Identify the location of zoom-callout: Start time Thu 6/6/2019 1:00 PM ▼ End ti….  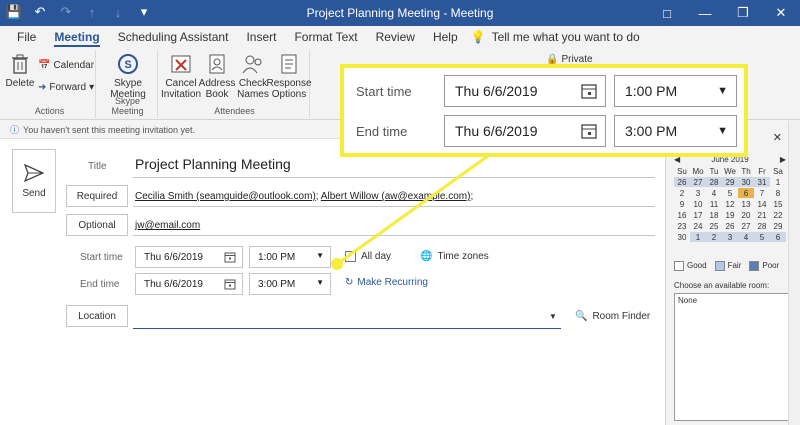
(544, 110).